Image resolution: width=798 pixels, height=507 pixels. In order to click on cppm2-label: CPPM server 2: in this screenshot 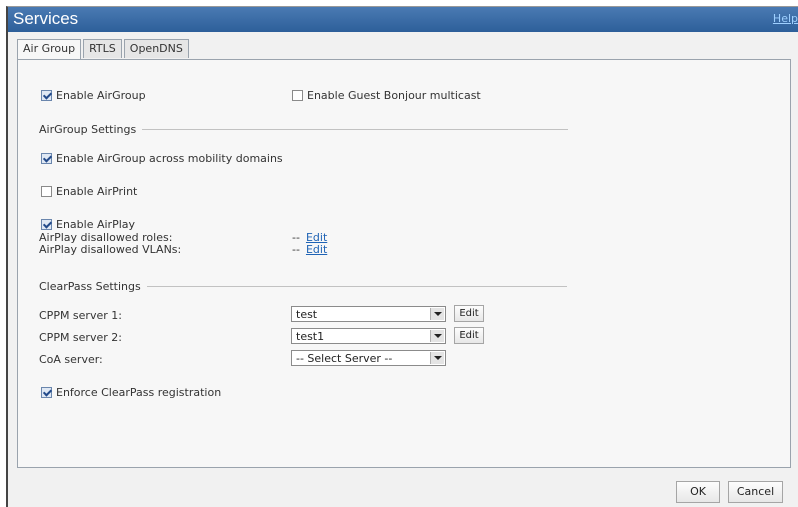, I will do `click(80, 337)`.